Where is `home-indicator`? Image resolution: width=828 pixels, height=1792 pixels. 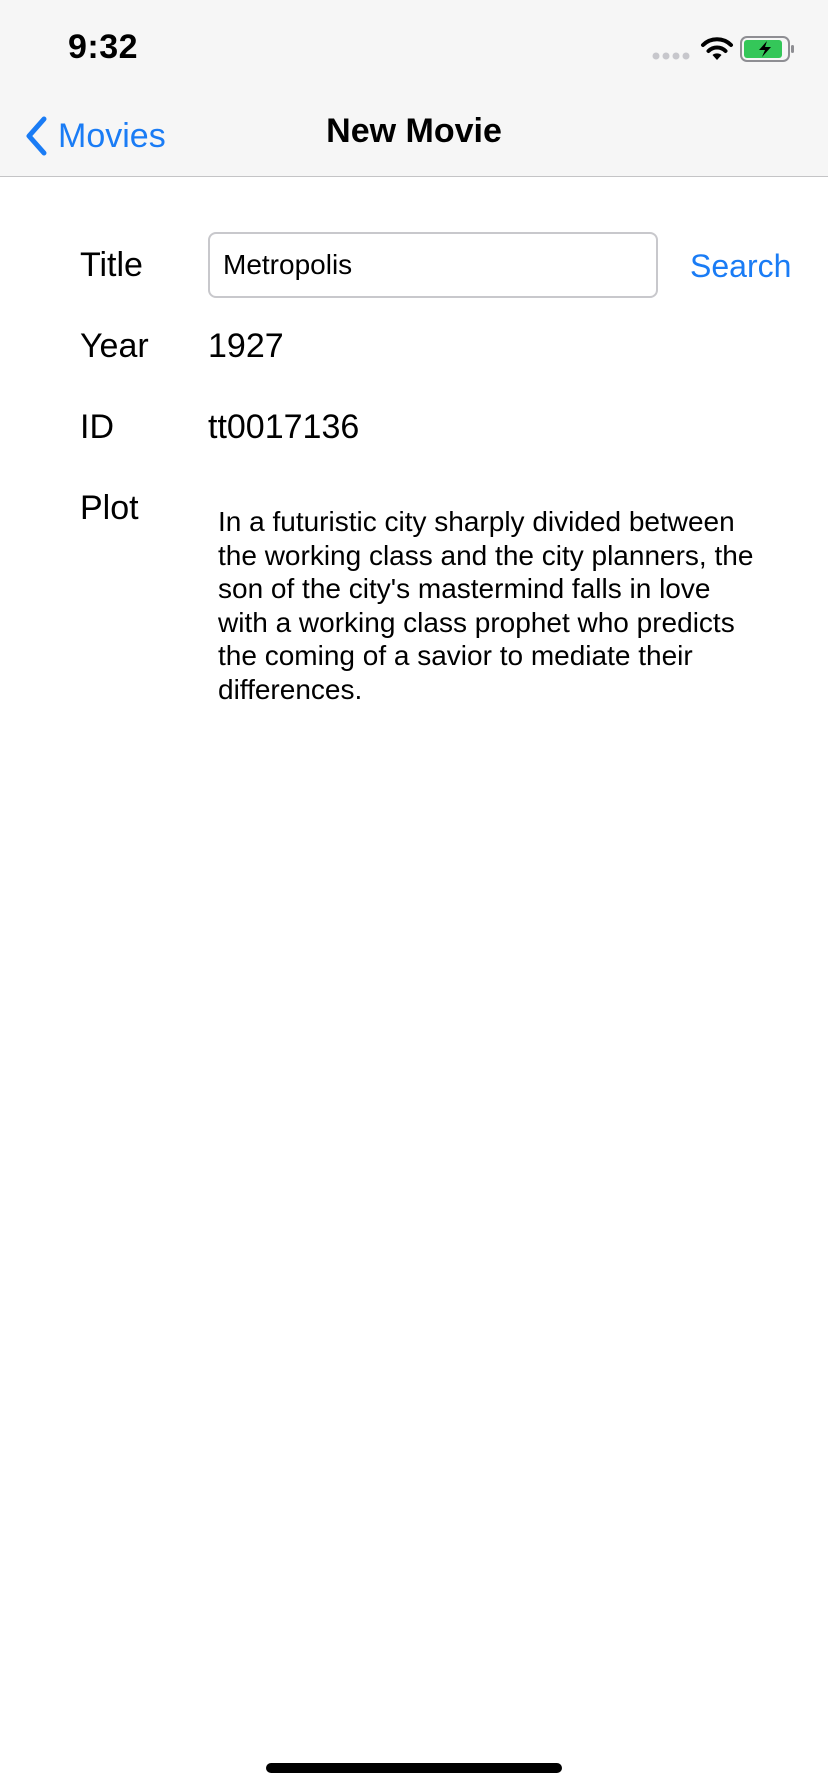
home-indicator is located at coordinates (414, 1768).